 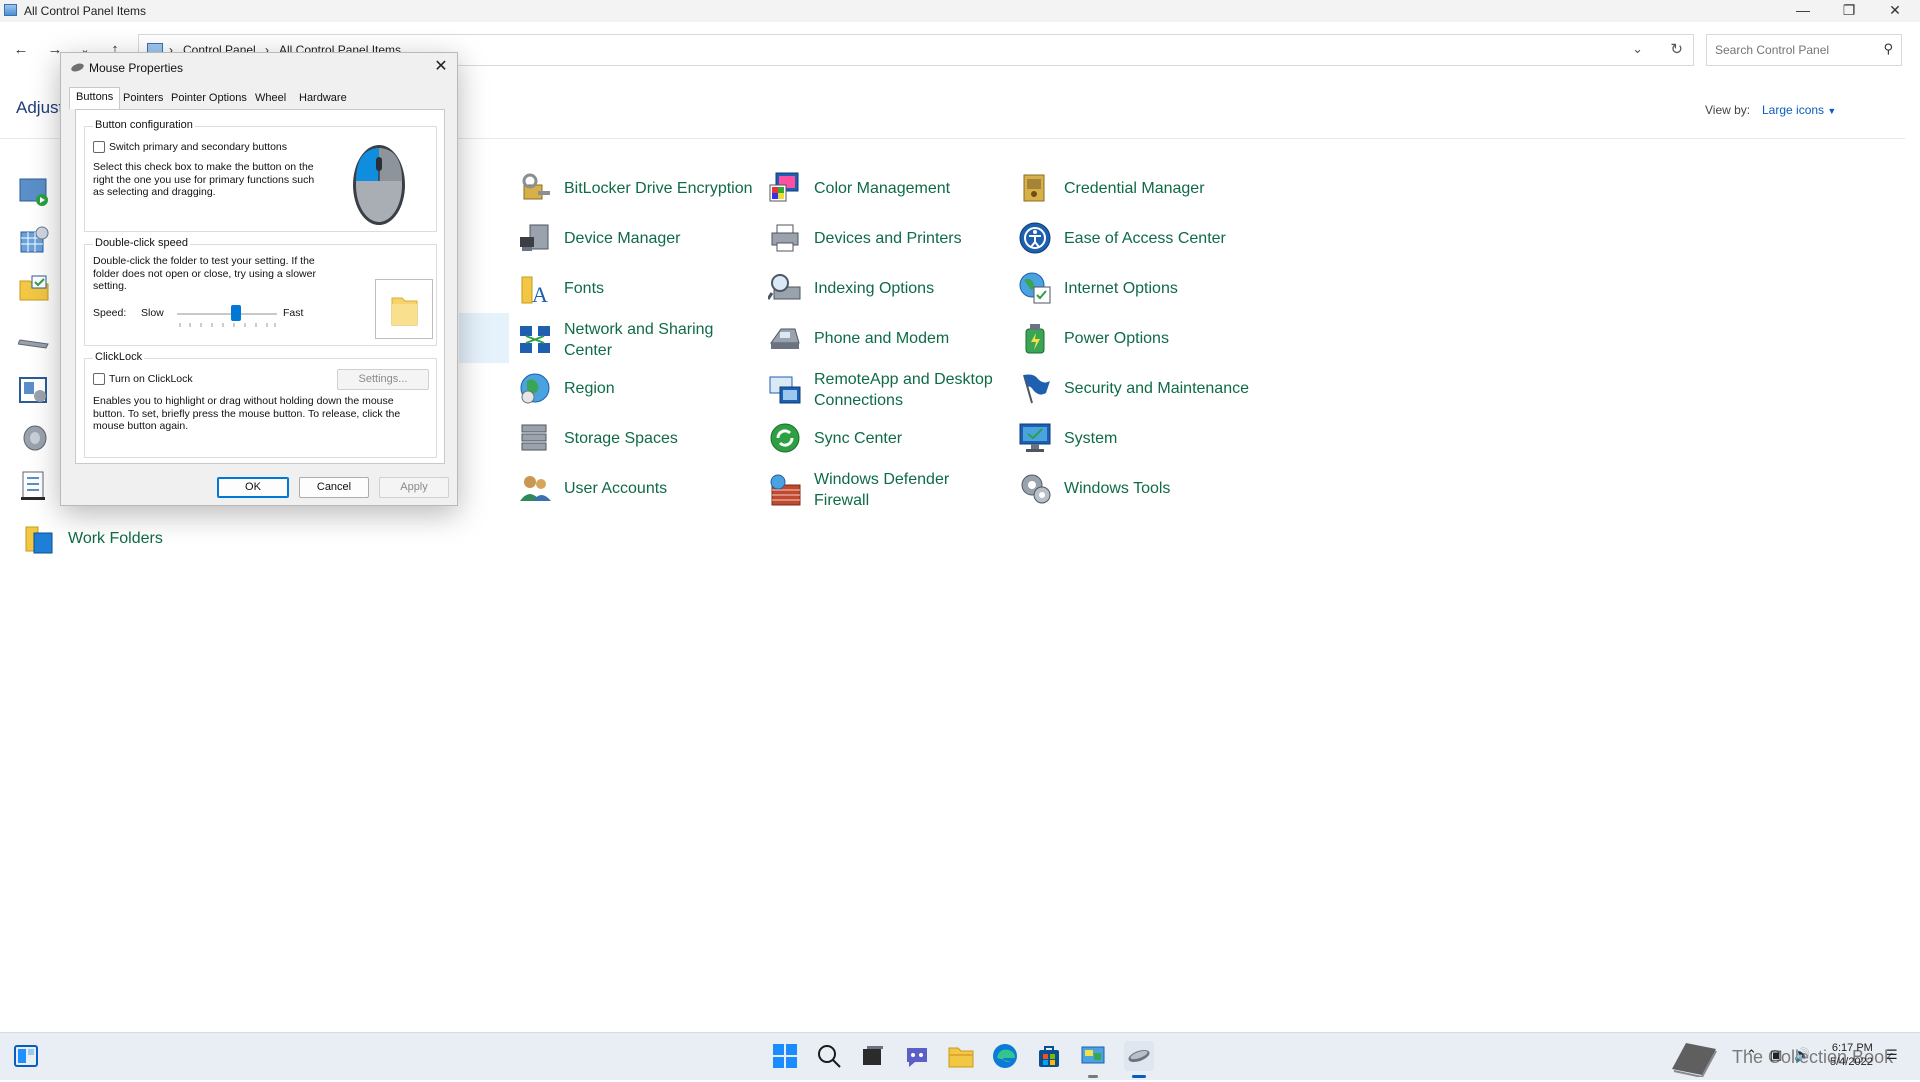 I want to click on remoteapp-icon, so click(x=785, y=390).